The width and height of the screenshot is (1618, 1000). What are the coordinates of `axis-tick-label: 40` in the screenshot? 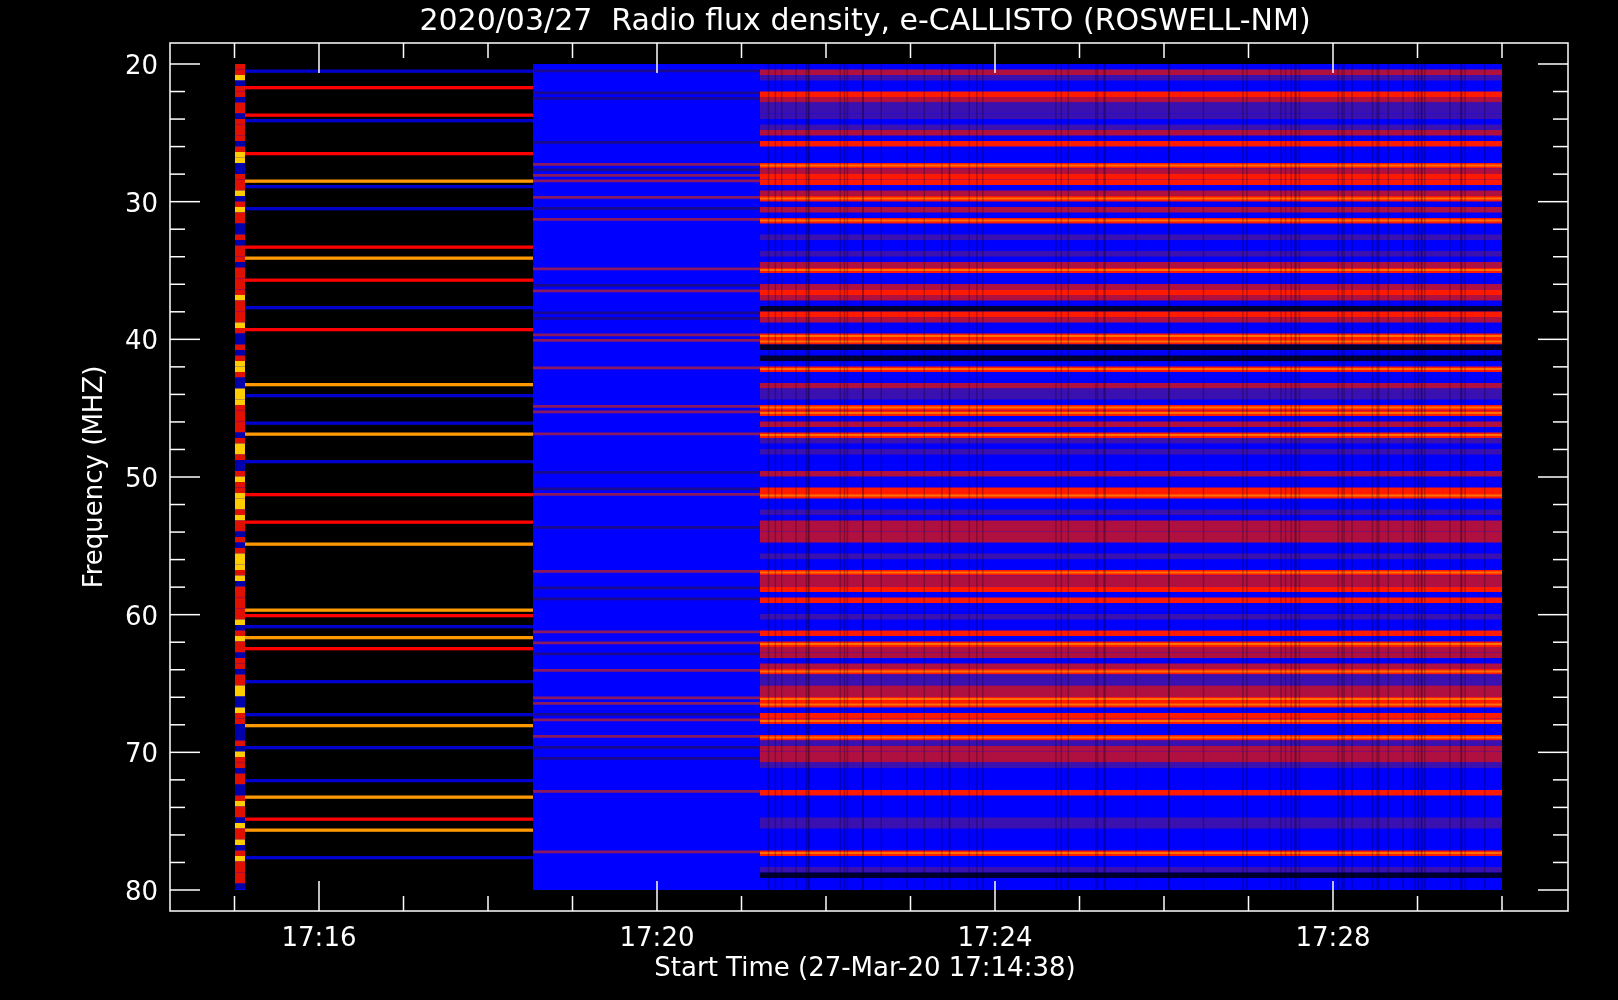 It's located at (141, 340).